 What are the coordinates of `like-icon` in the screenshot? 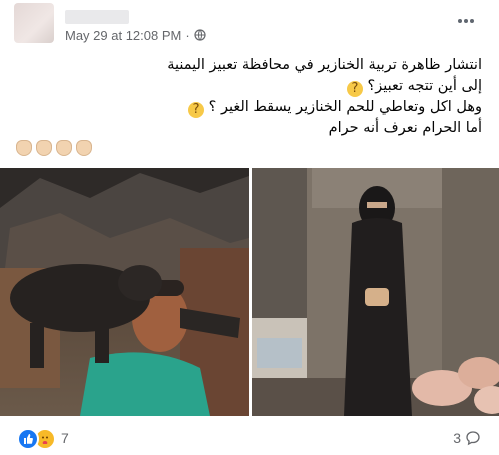 It's located at (28, 439).